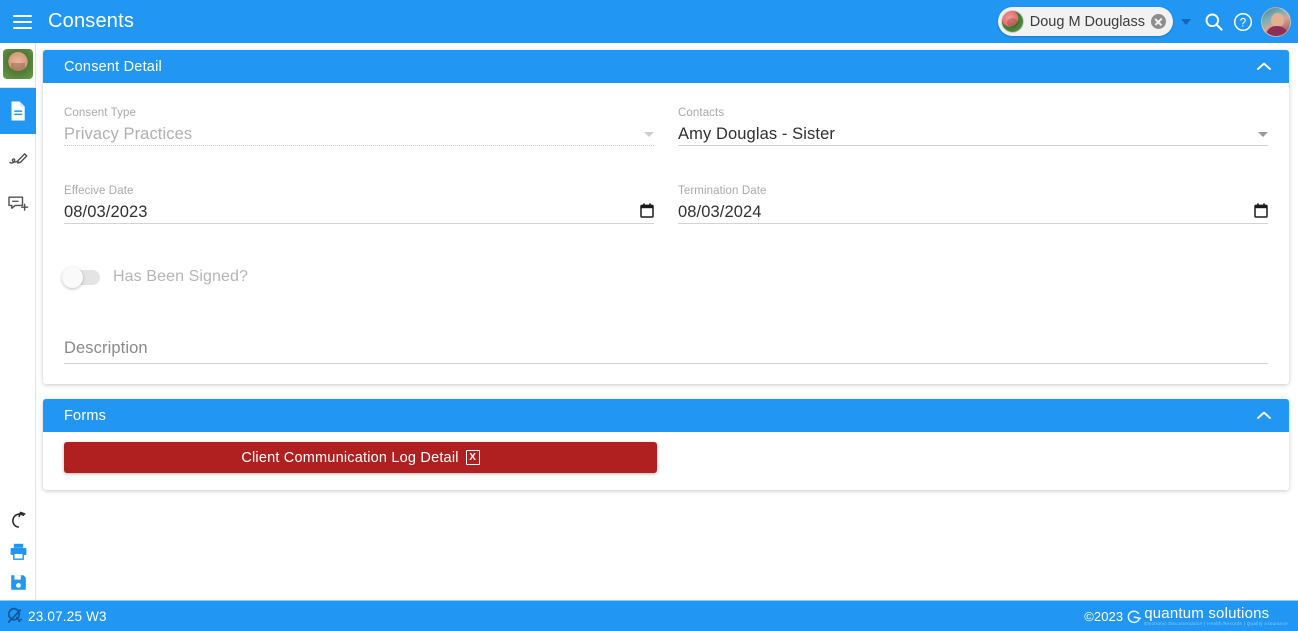 The width and height of the screenshot is (1298, 631). What do you see at coordinates (100, 113) in the screenshot?
I see `consent-type-label: Consent Type` at bounding box center [100, 113].